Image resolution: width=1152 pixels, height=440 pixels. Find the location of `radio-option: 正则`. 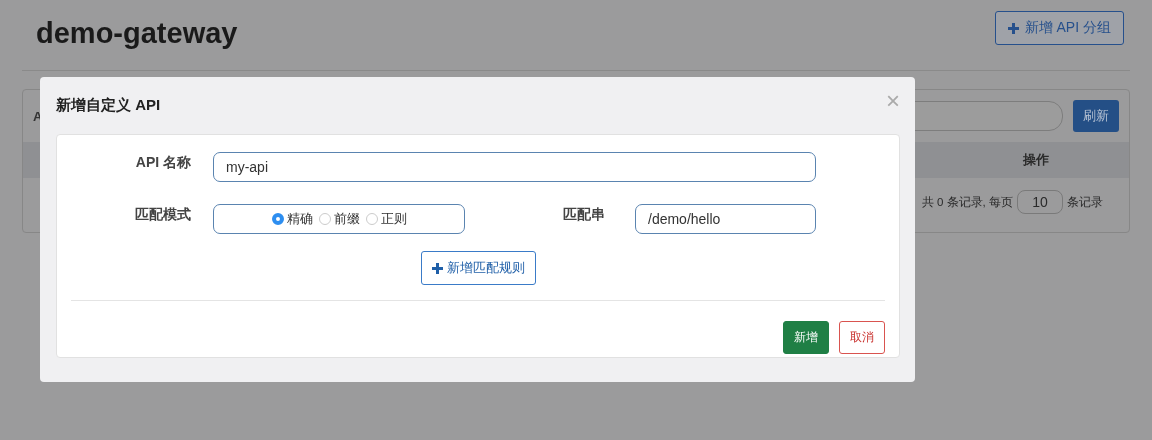

radio-option: 正则 is located at coordinates (386, 219).